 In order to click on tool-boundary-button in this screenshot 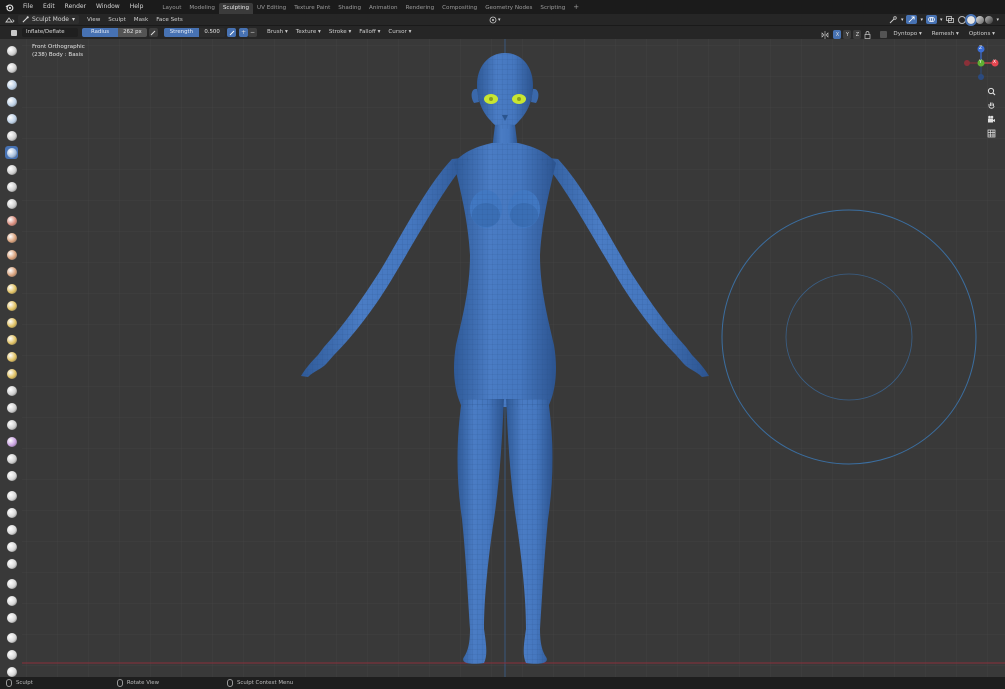, I will do `click(11, 441)`.